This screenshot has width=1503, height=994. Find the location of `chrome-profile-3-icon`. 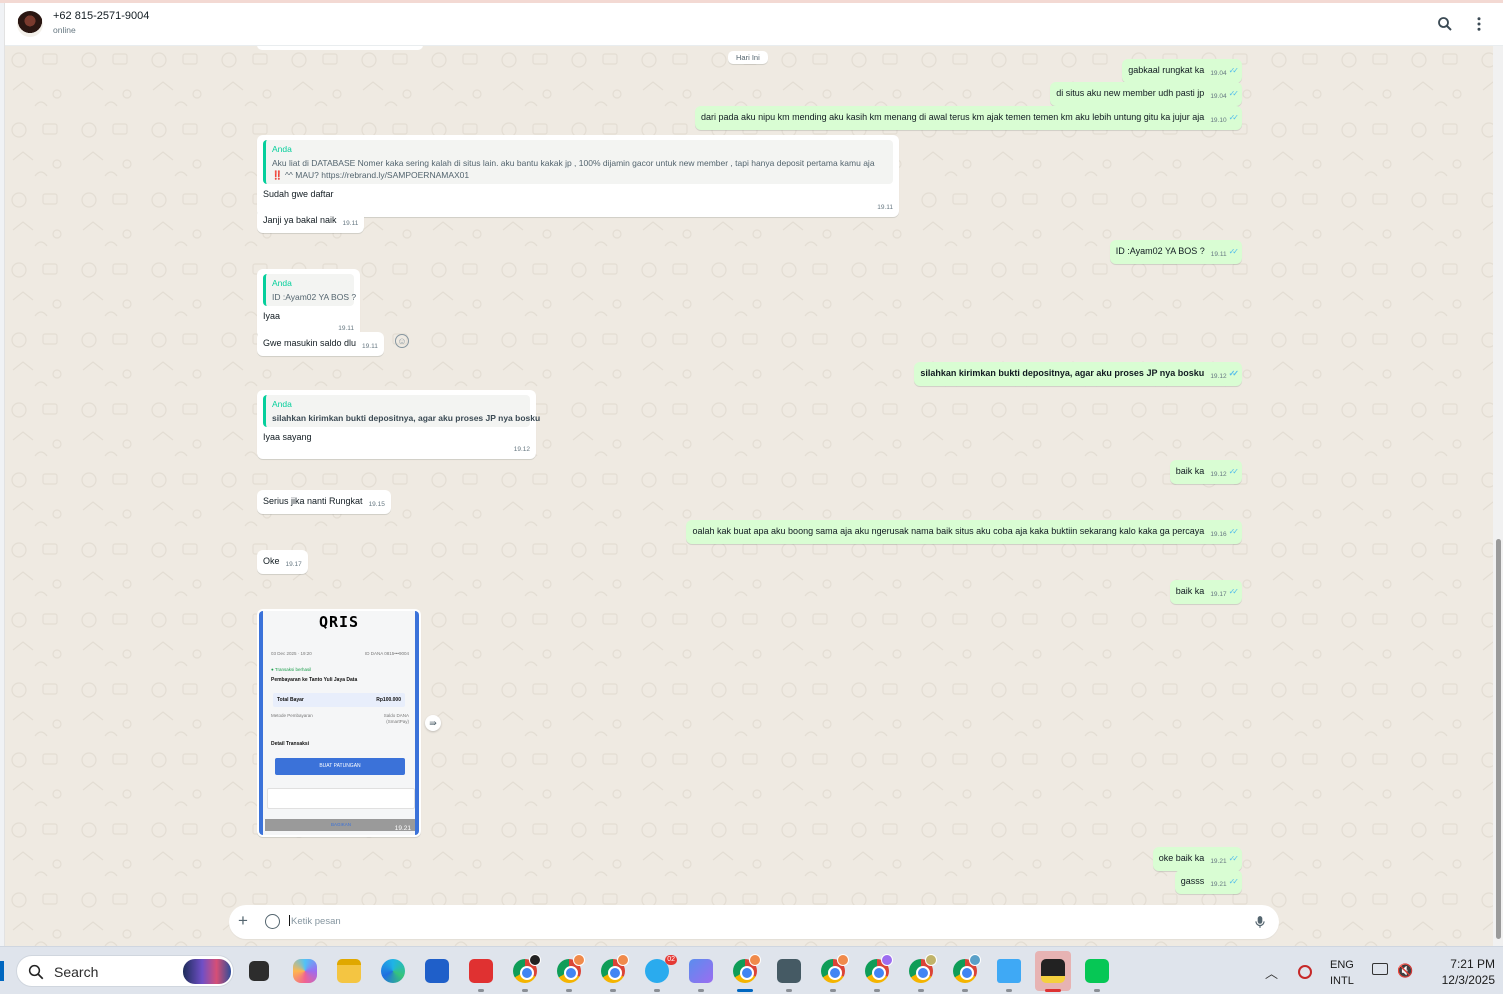

chrome-profile-3-icon is located at coordinates (615, 968).